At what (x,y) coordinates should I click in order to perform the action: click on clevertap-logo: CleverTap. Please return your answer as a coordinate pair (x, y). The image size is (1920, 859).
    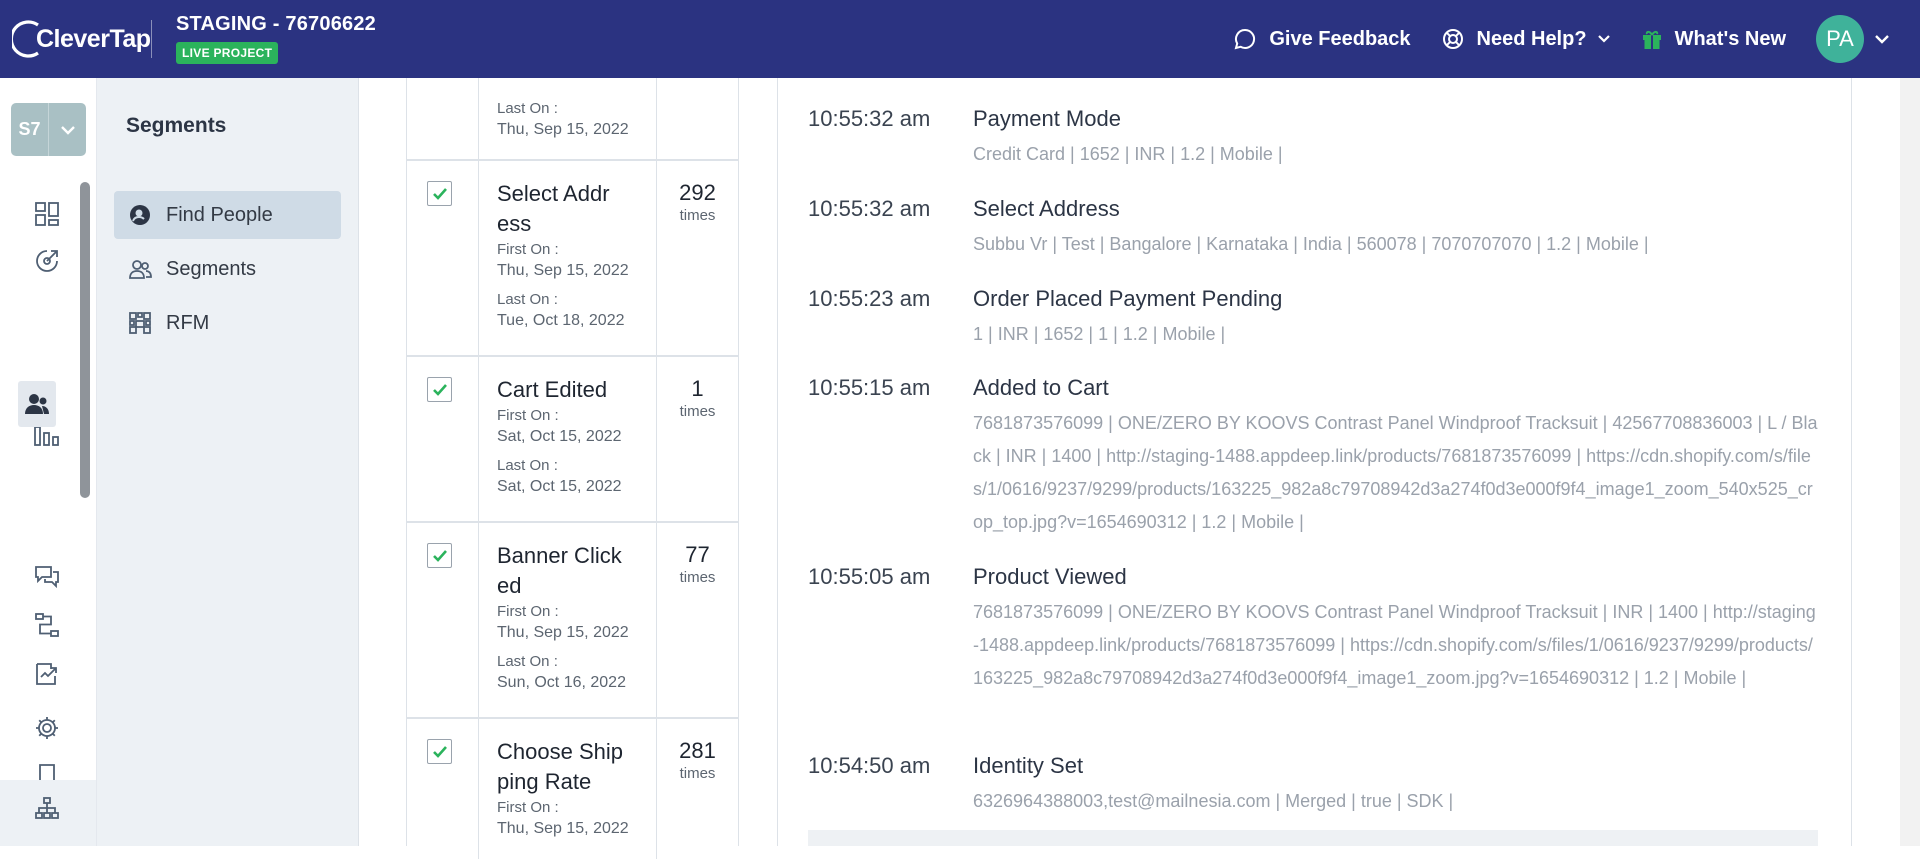
    Looking at the image, I should click on (81, 39).